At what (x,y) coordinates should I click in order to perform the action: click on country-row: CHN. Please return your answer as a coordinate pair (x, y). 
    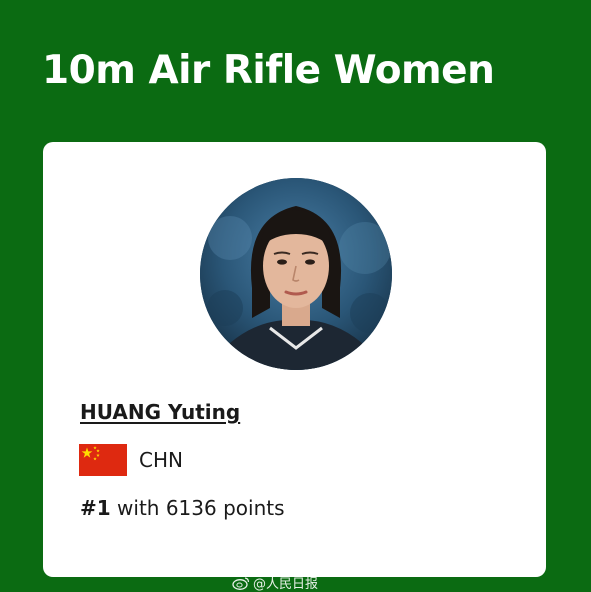
    Looking at the image, I should click on (131, 460).